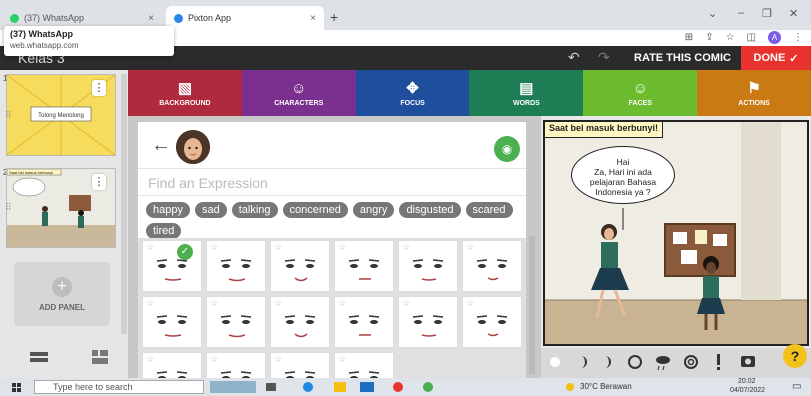 This screenshot has width=811, height=396. Describe the element at coordinates (254, 210) in the screenshot. I see `tag-talking: talking` at that location.